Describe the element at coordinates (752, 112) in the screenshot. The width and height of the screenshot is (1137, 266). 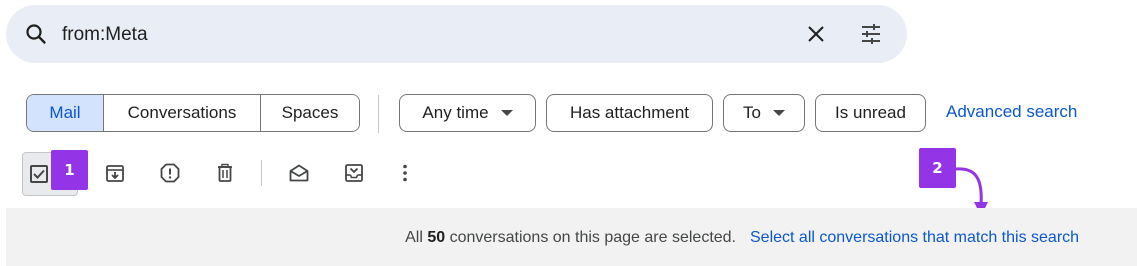
I see `to-label: To` at that location.